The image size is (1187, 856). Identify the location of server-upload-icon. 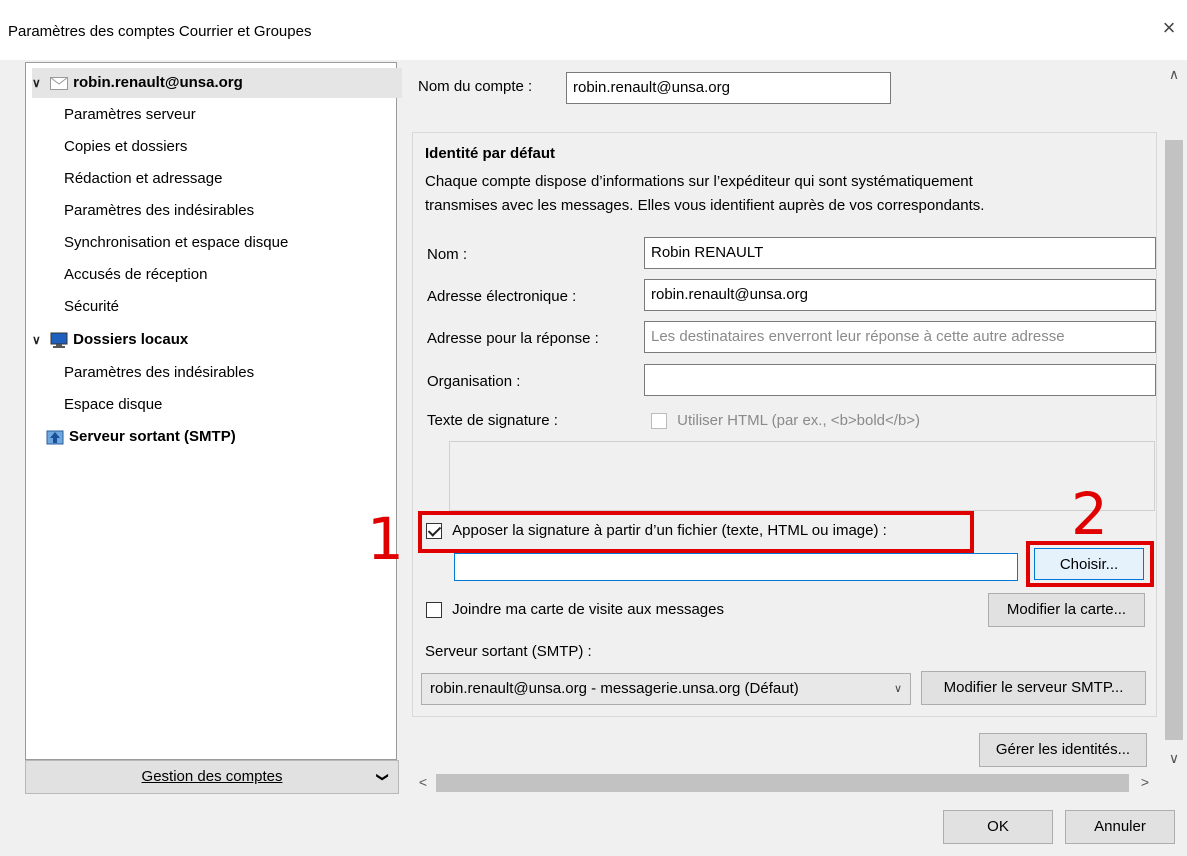
(55, 437).